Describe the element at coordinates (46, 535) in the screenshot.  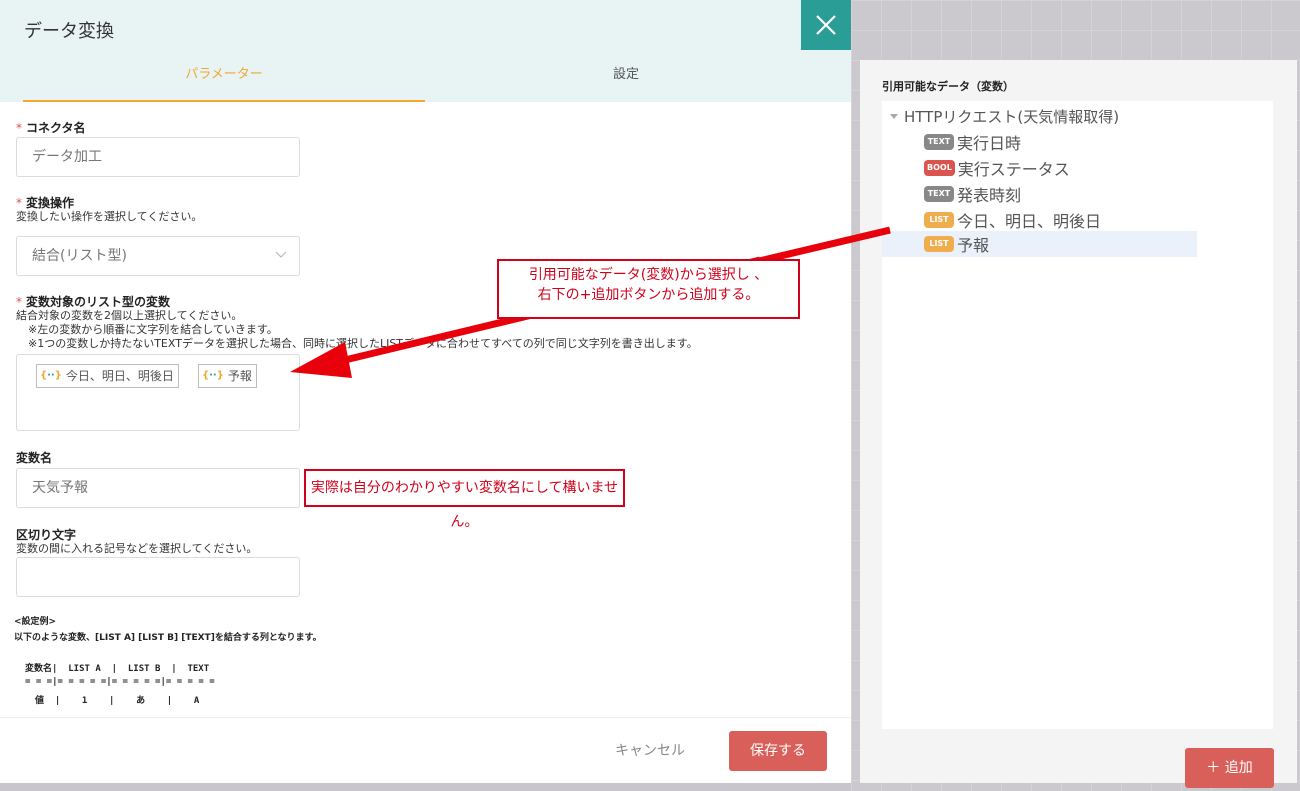
I see `separator-label: 区切り文字` at that location.